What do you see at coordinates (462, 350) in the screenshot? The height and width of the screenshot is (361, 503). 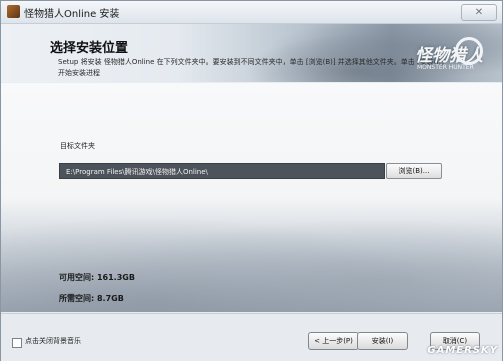 I see `watermark: GAMERSKY` at bounding box center [462, 350].